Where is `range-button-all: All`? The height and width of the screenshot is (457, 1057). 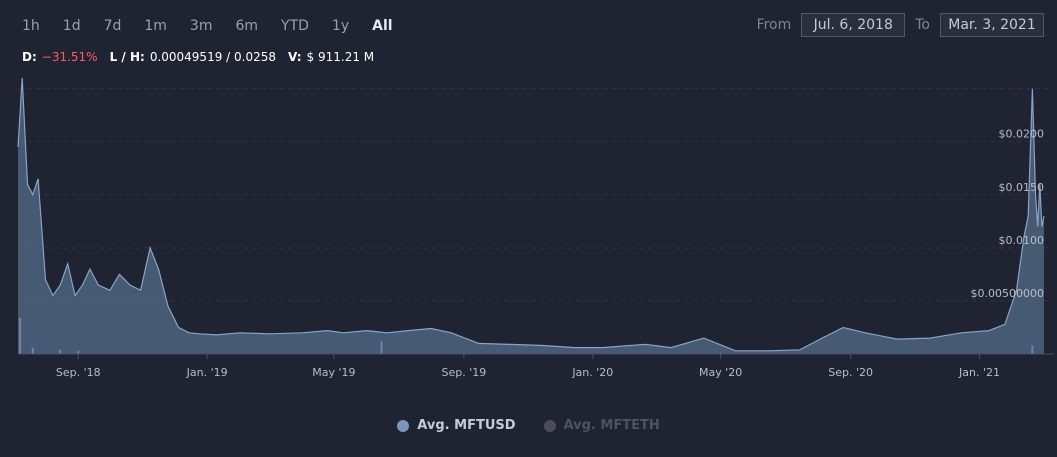
range-button-all: All is located at coordinates (382, 26).